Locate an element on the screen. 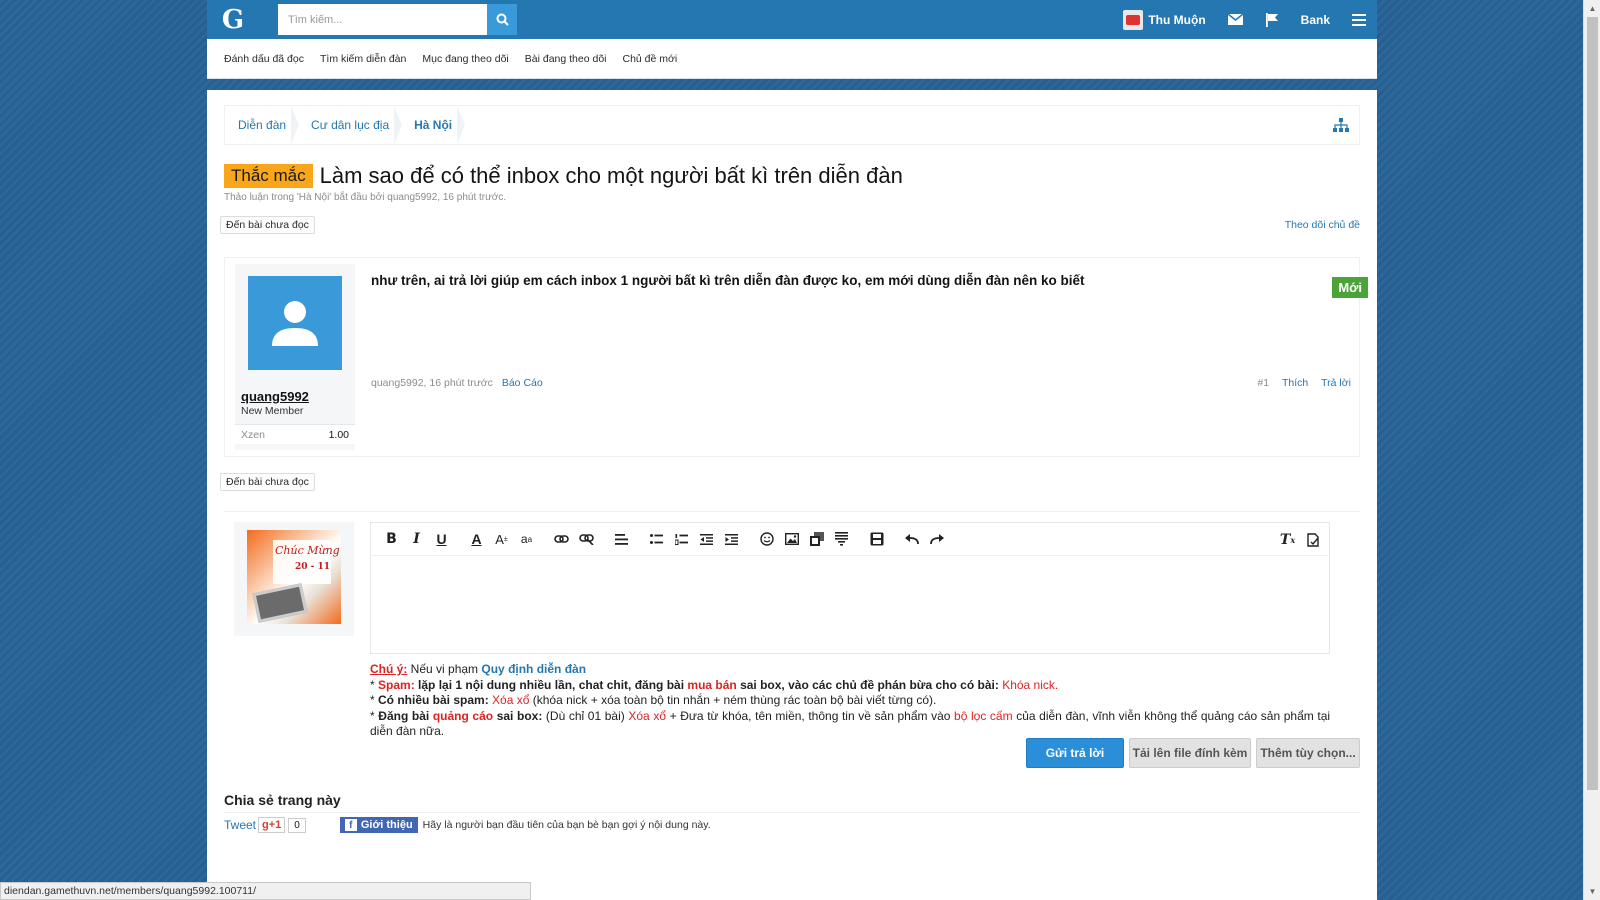 This screenshot has width=1600, height=900. user-menu: Thu Muộn is located at coordinates (1164, 19).